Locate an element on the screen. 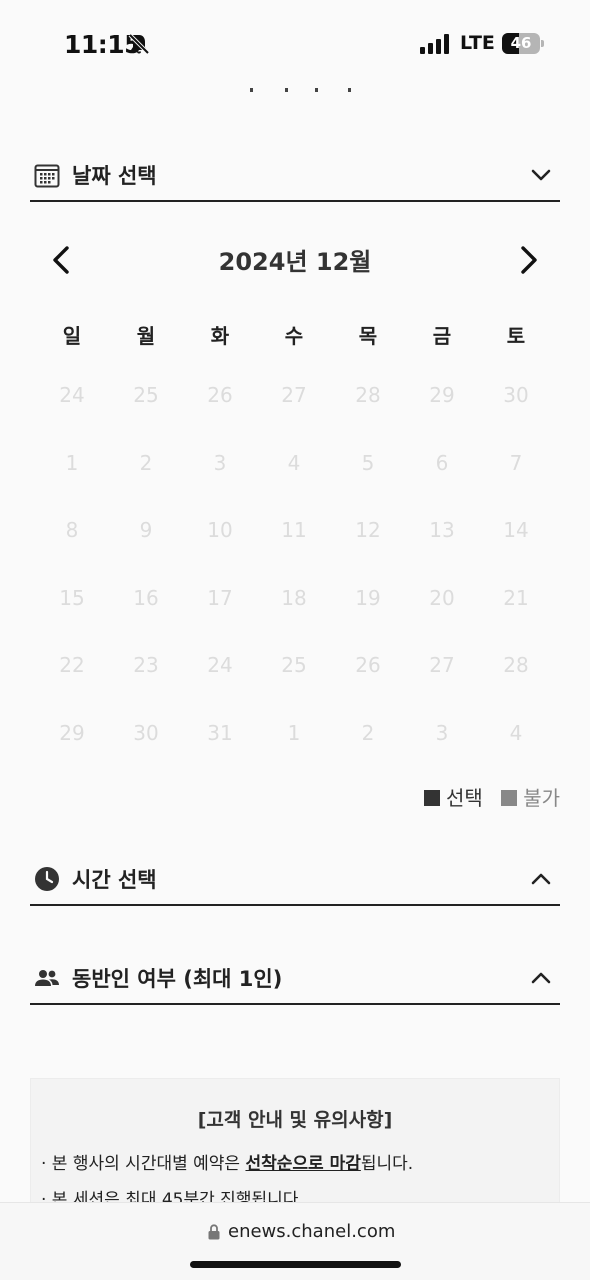 This screenshot has width=590, height=1280. calendar-day: 14 is located at coordinates (516, 530).